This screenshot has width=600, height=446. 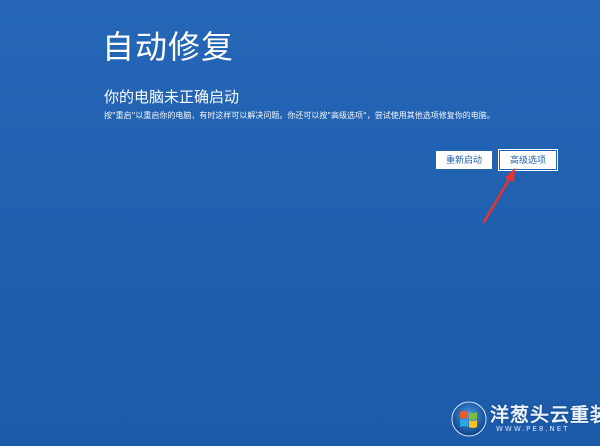 What do you see at coordinates (545, 415) in the screenshot?
I see `watermark-name: 洋葱头云重装` at bounding box center [545, 415].